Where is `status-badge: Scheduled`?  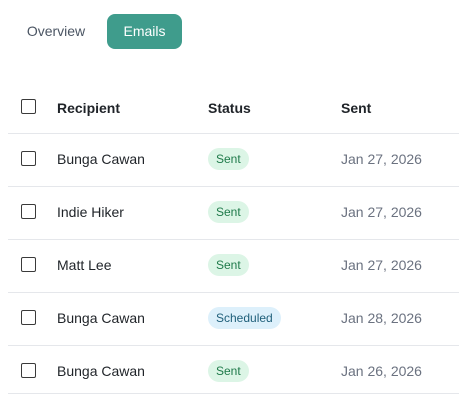
status-badge: Scheduled is located at coordinates (244, 318).